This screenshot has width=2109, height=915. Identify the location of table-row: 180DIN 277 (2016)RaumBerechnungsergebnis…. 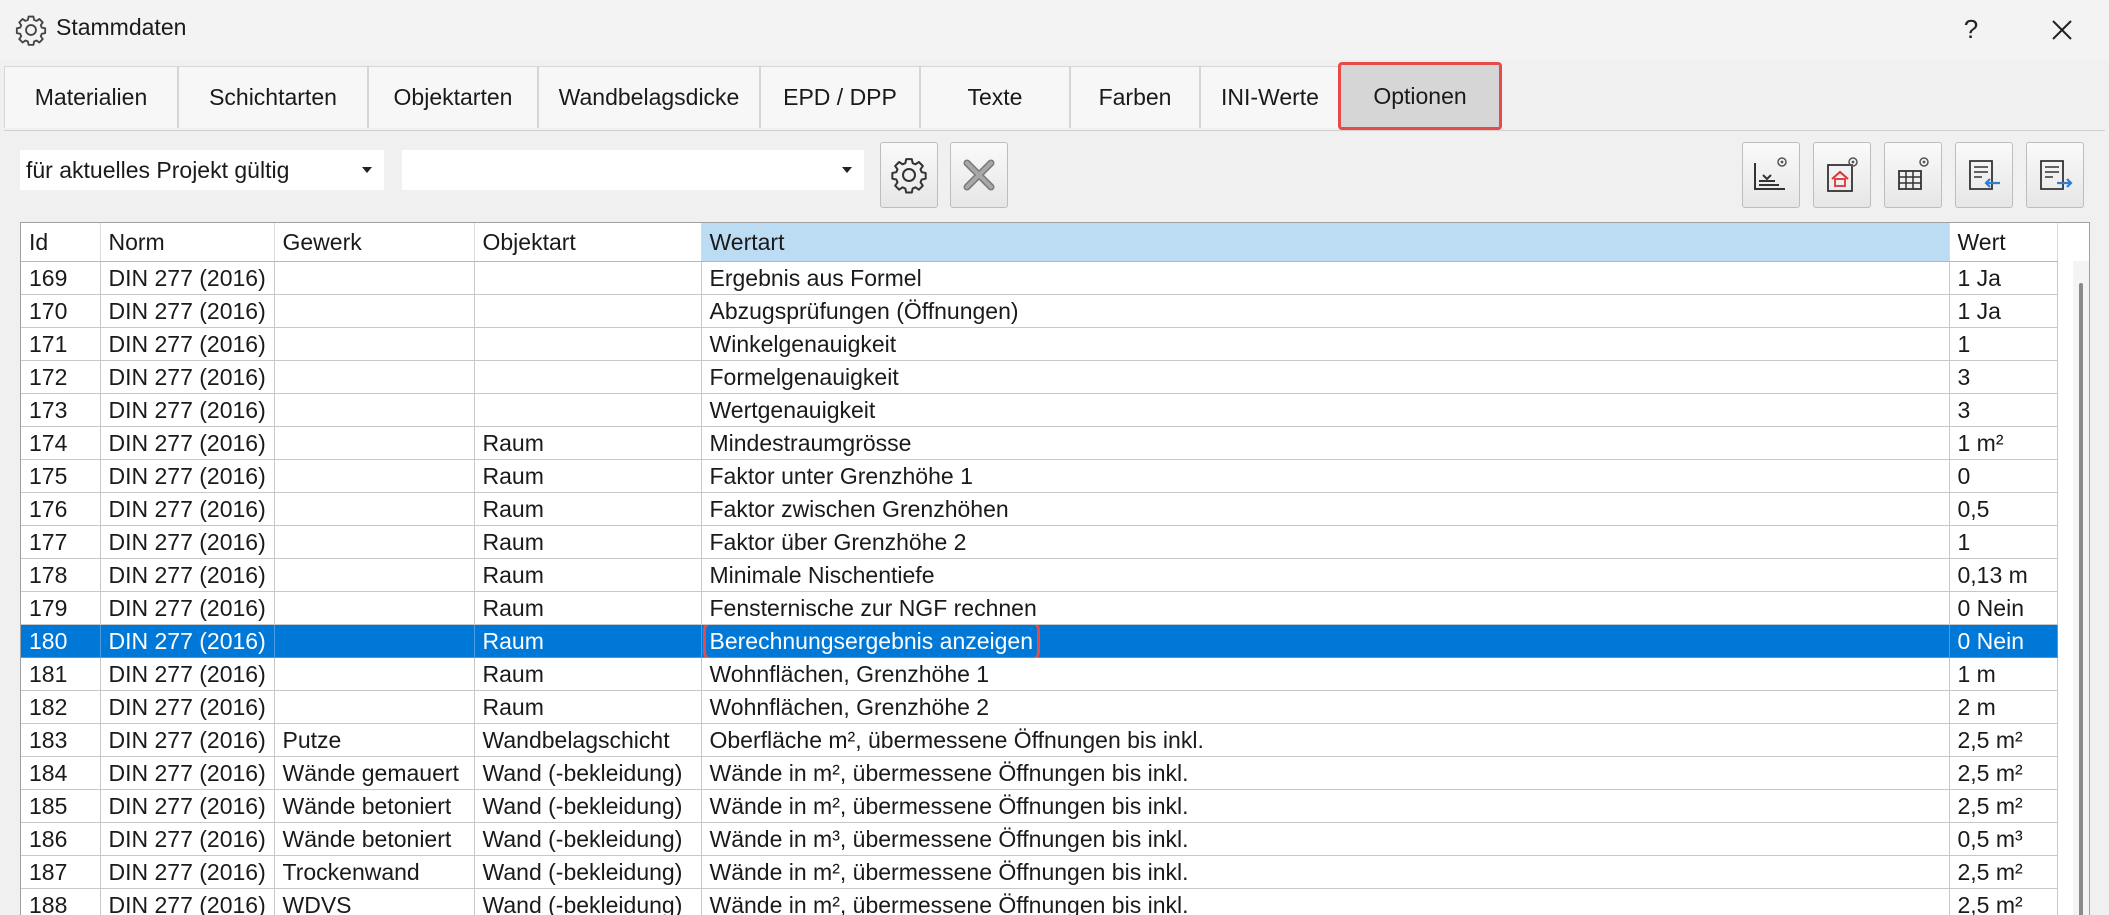
(1039, 641).